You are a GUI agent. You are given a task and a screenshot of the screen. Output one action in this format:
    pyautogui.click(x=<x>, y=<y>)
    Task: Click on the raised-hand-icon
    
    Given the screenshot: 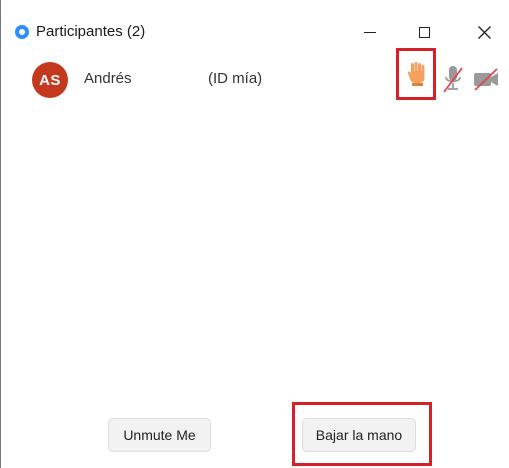 What is the action you would take?
    pyautogui.click(x=416, y=74)
    